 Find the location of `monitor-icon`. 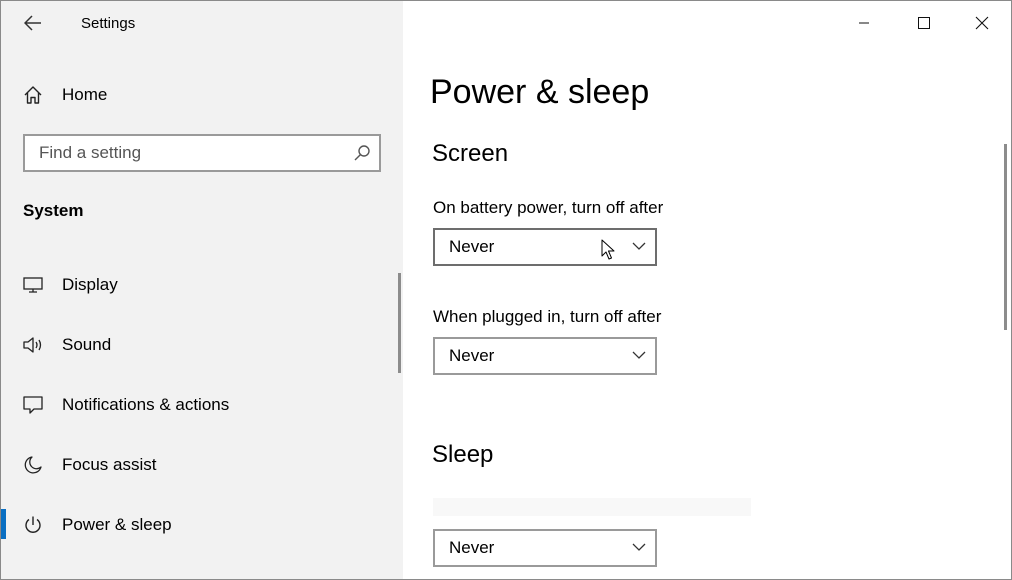

monitor-icon is located at coordinates (33, 285).